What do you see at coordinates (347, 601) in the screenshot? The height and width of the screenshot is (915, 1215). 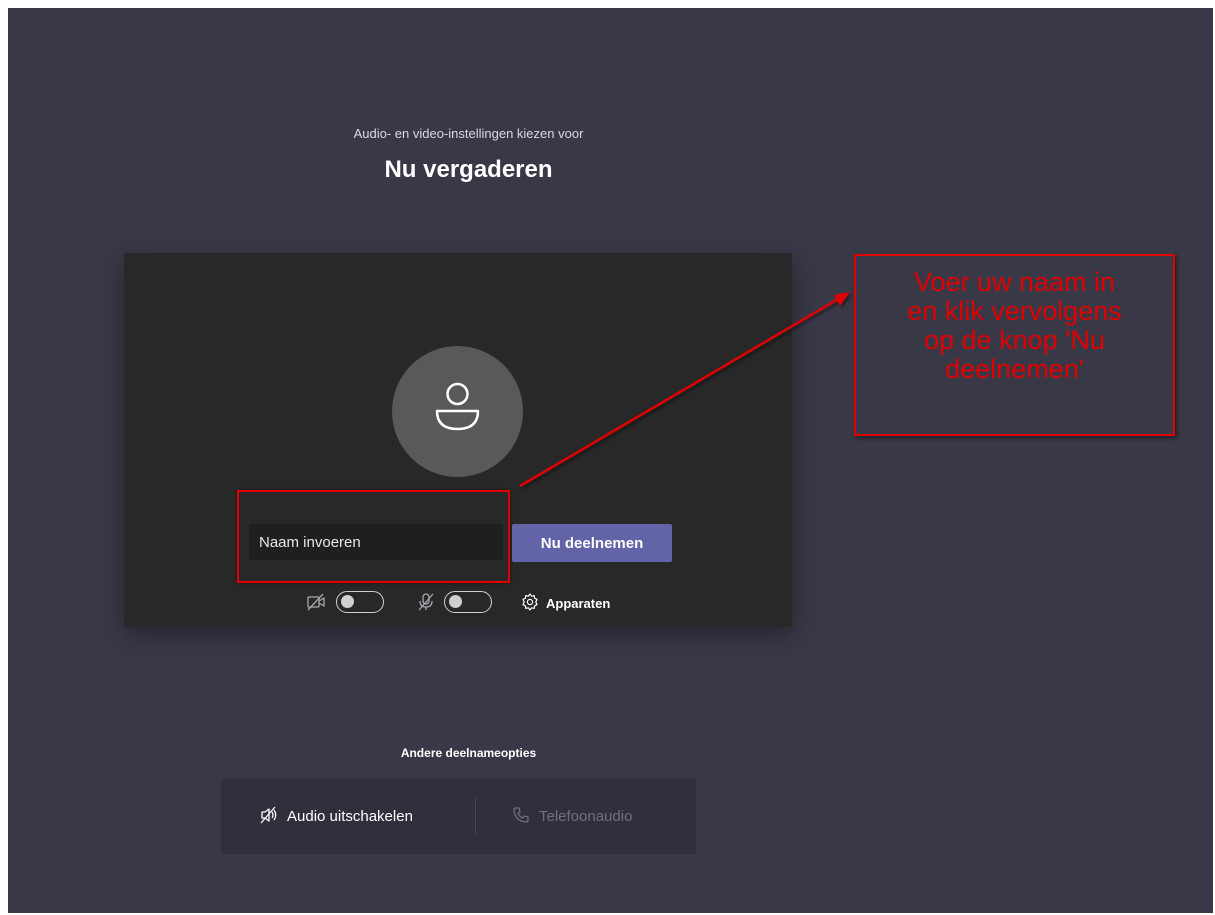 I see `camera-toggle-knob` at bounding box center [347, 601].